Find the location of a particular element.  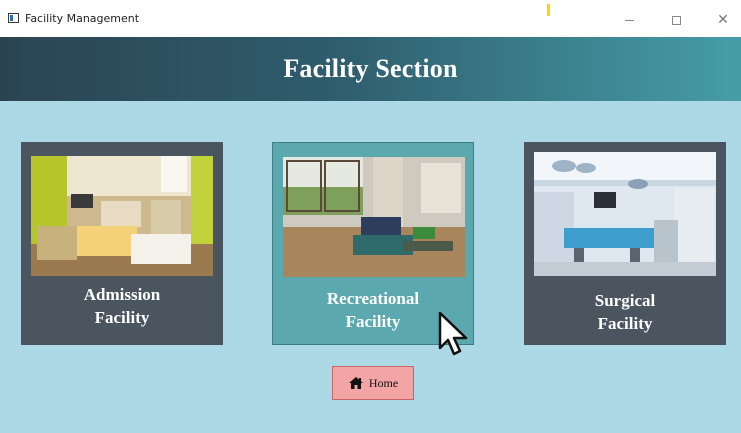

home-button-label: Home is located at coordinates (383, 382).